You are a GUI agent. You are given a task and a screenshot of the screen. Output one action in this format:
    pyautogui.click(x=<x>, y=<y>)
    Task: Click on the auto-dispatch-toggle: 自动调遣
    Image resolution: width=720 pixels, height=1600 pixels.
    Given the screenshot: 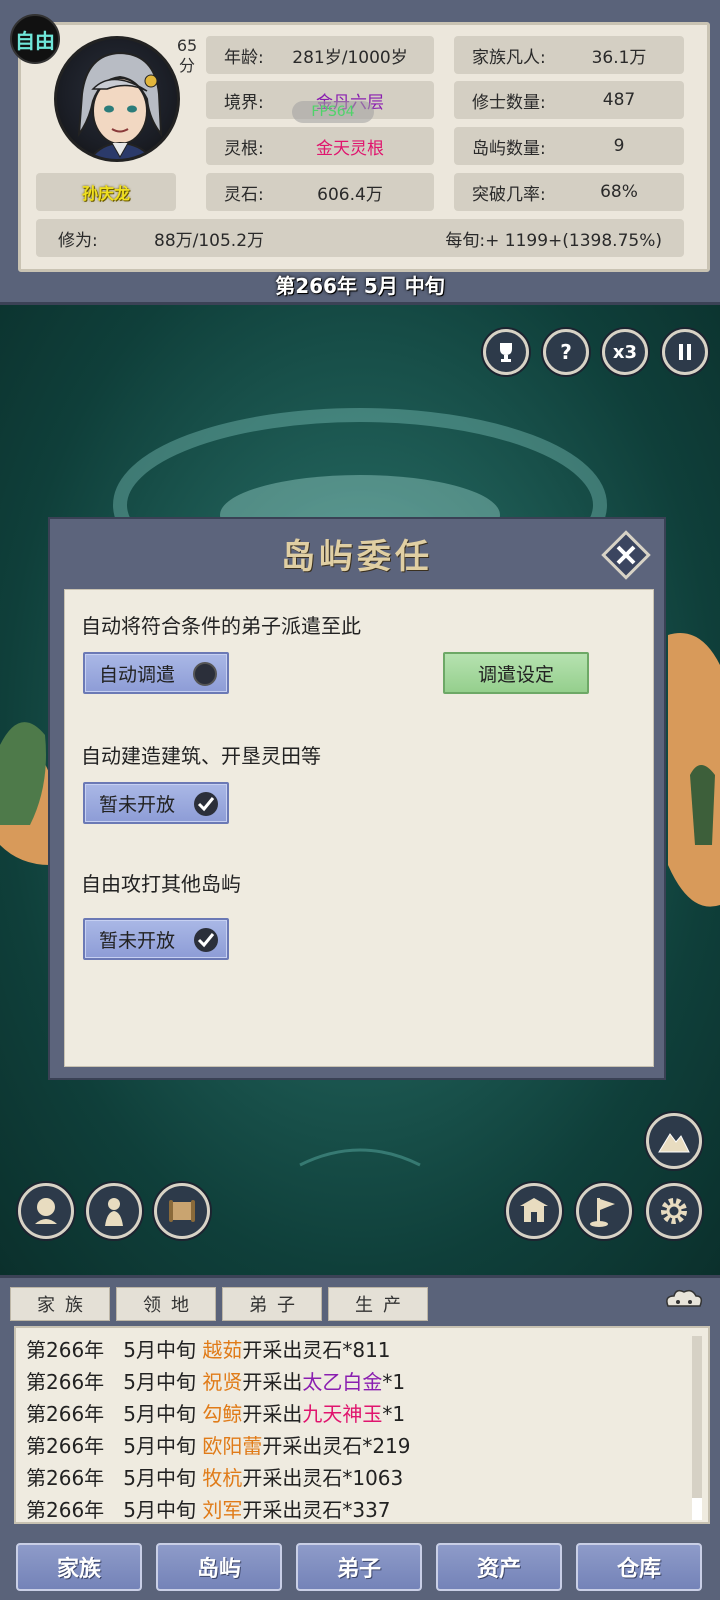 What is the action you would take?
    pyautogui.click(x=156, y=673)
    